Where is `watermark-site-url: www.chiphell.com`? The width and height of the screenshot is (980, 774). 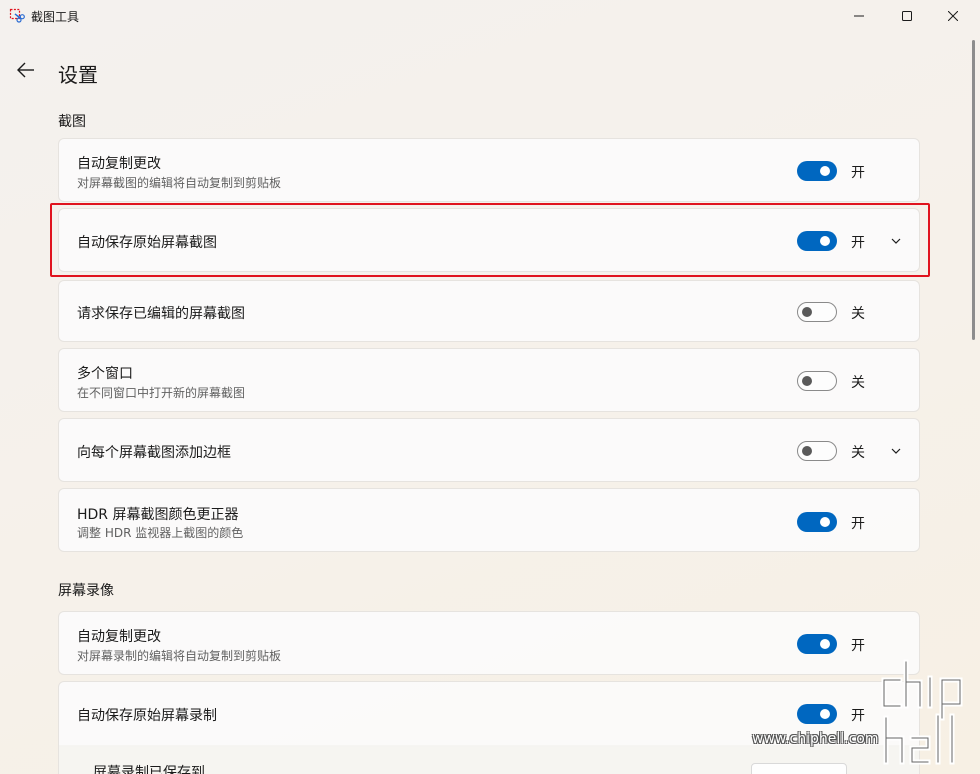 watermark-site-url: www.chiphell.com is located at coordinates (815, 739).